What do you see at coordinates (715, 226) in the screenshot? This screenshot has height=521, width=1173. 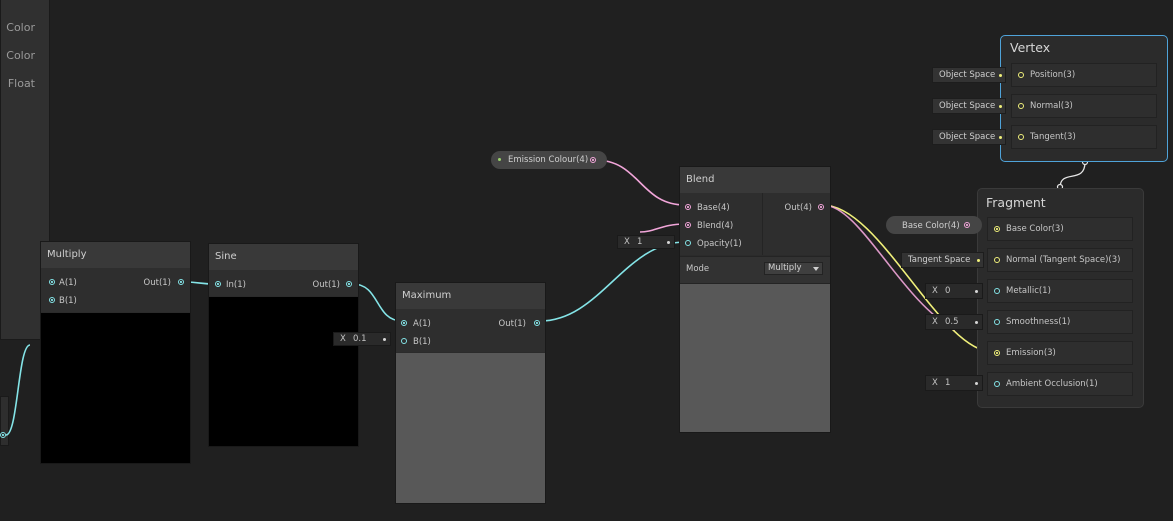 I see `input-port-label: Blend(4)` at bounding box center [715, 226].